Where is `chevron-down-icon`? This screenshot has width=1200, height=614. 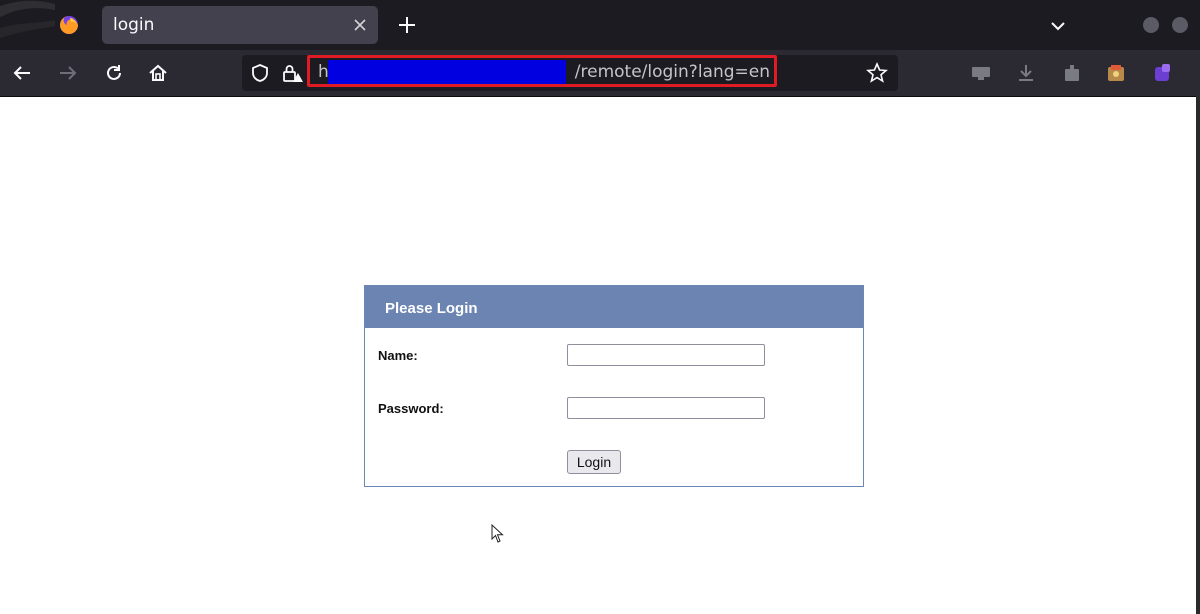
chevron-down-icon is located at coordinates (1058, 26).